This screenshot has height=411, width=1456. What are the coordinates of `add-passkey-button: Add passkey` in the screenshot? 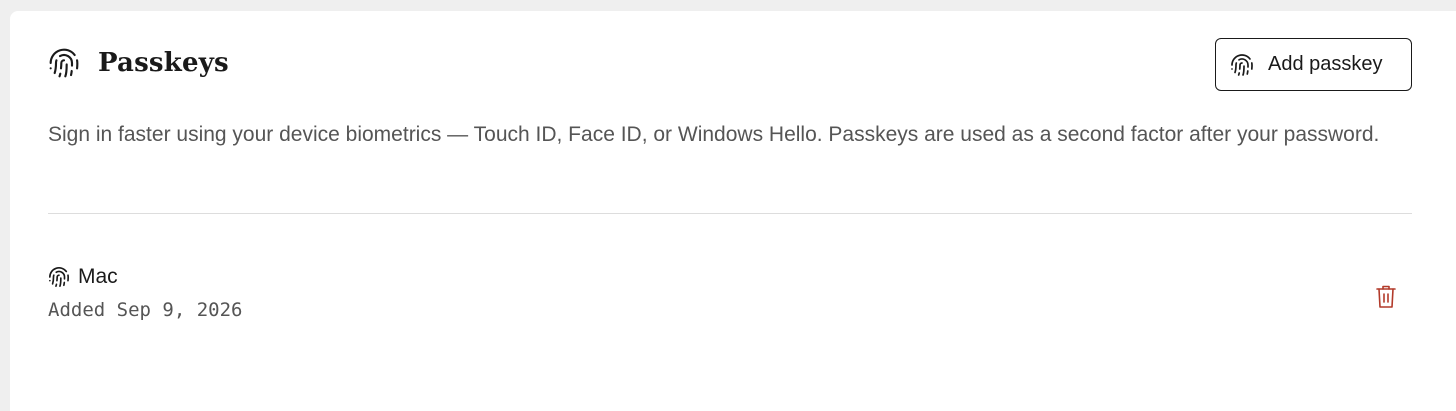 It's located at (1313, 64).